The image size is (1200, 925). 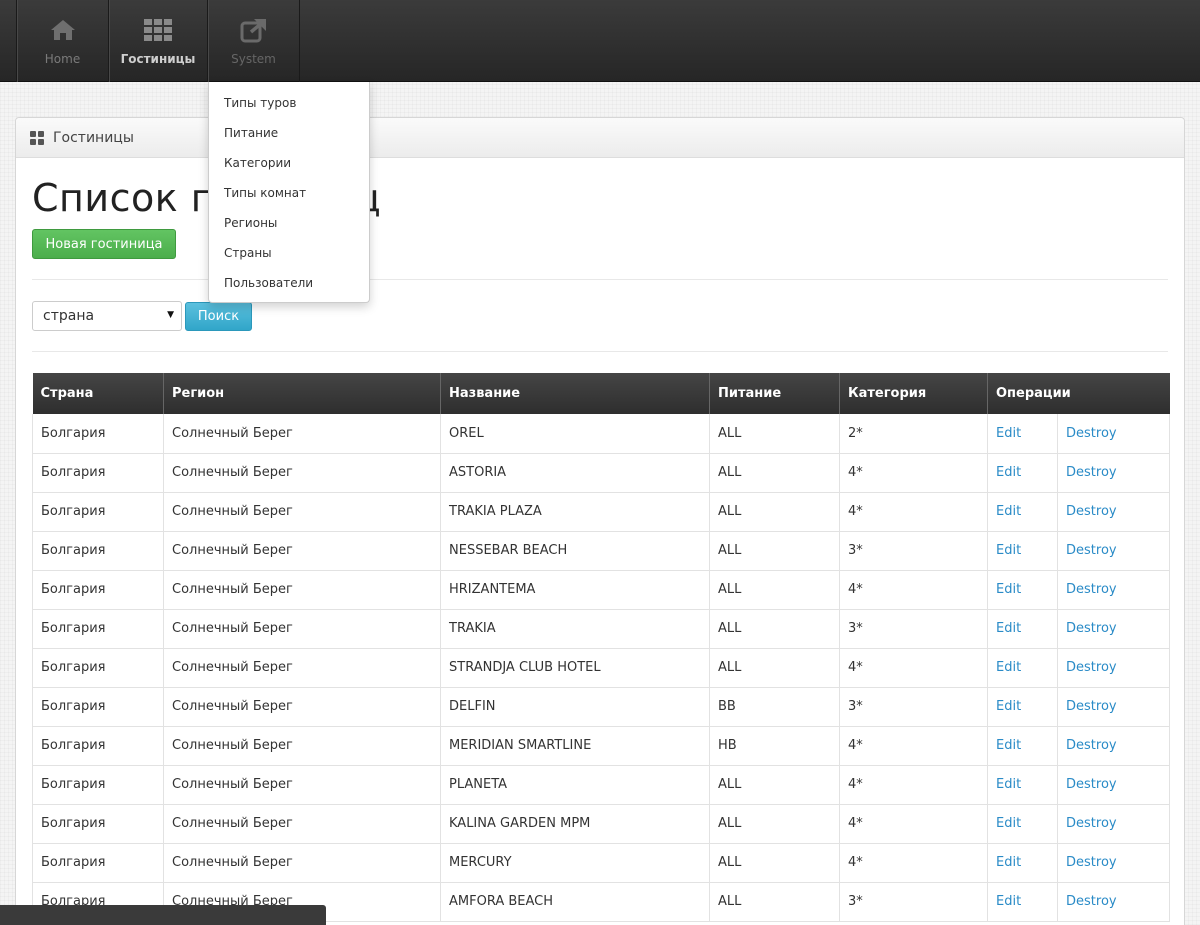 I want to click on cell-category: 3*, so click(x=913, y=629).